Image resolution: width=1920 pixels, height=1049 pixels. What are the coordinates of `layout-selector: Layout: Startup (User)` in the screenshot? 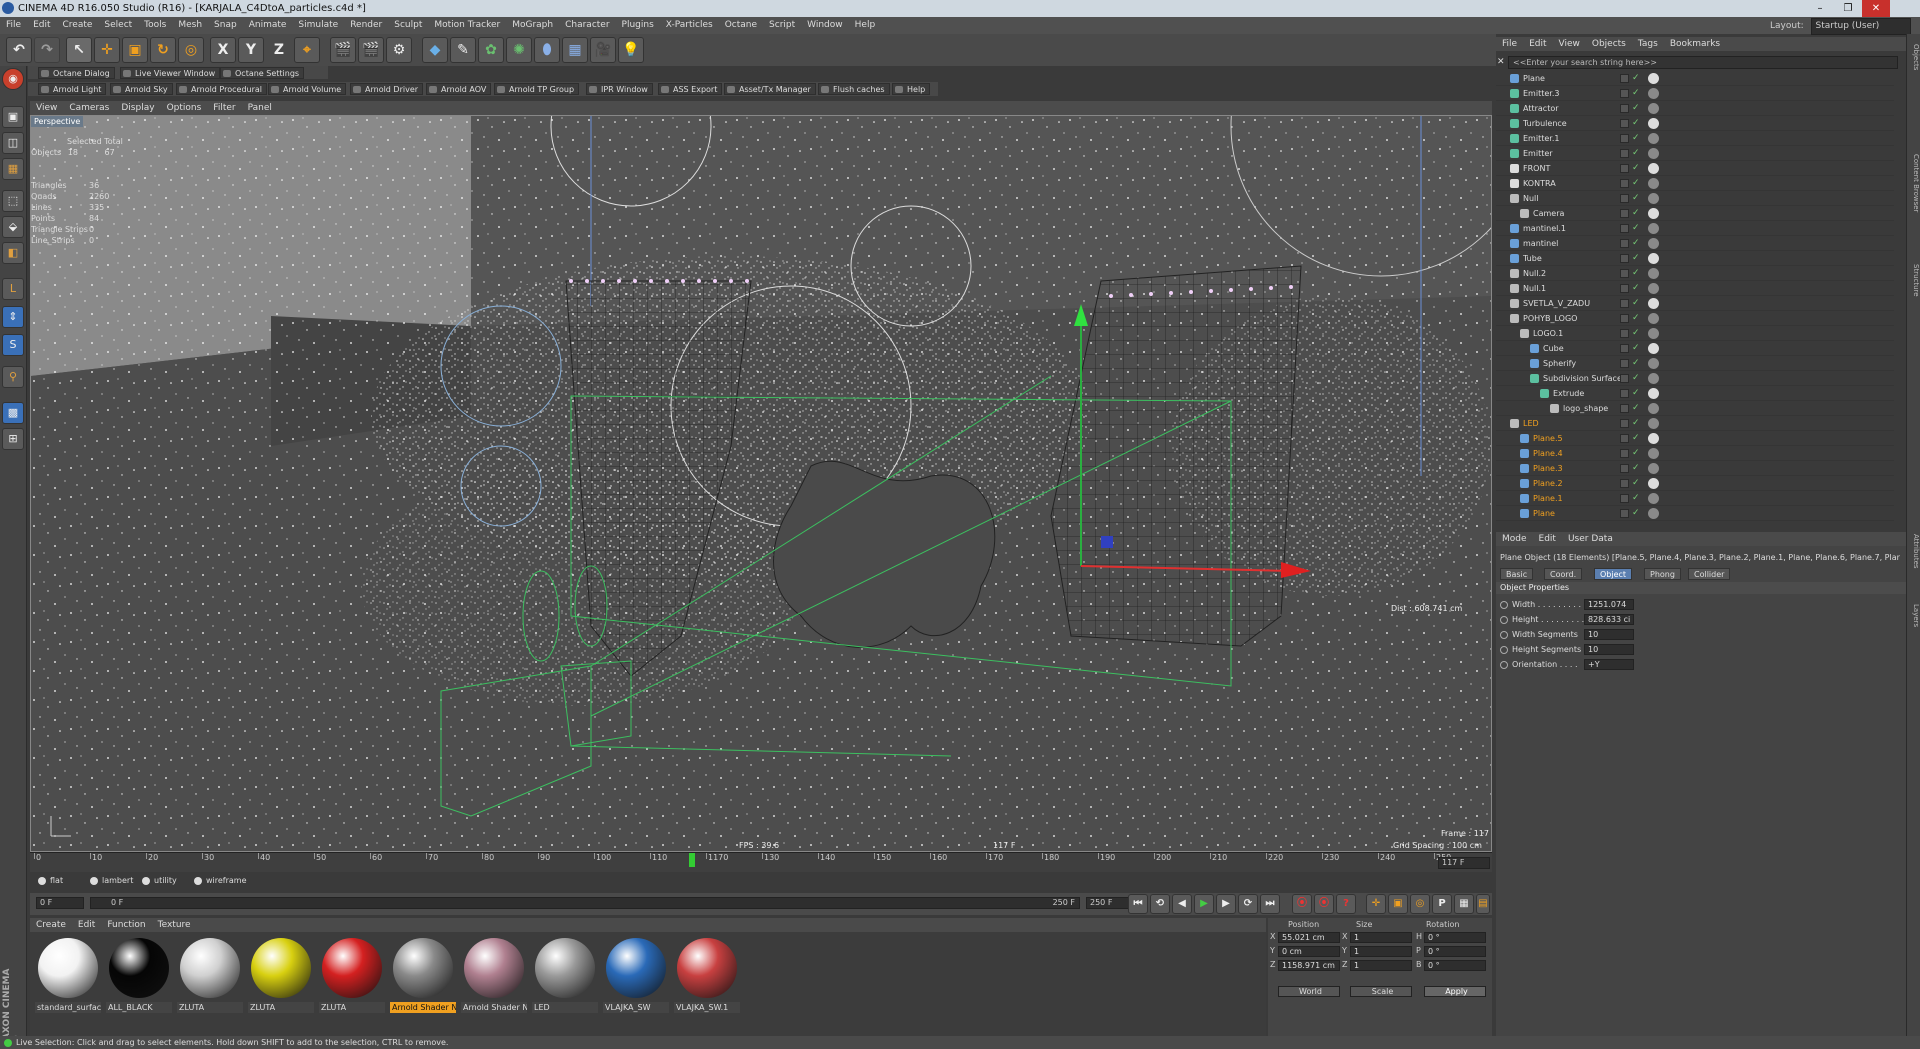 It's located at (1840, 26).